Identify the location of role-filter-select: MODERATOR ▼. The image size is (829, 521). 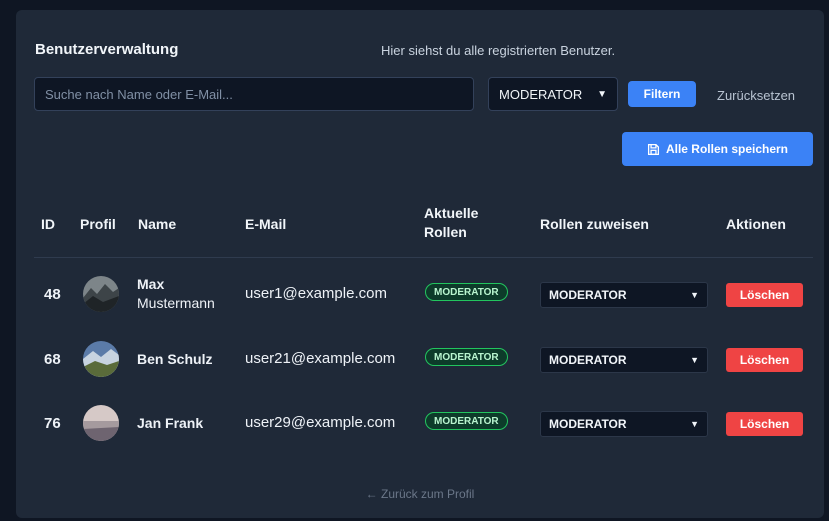
(553, 94).